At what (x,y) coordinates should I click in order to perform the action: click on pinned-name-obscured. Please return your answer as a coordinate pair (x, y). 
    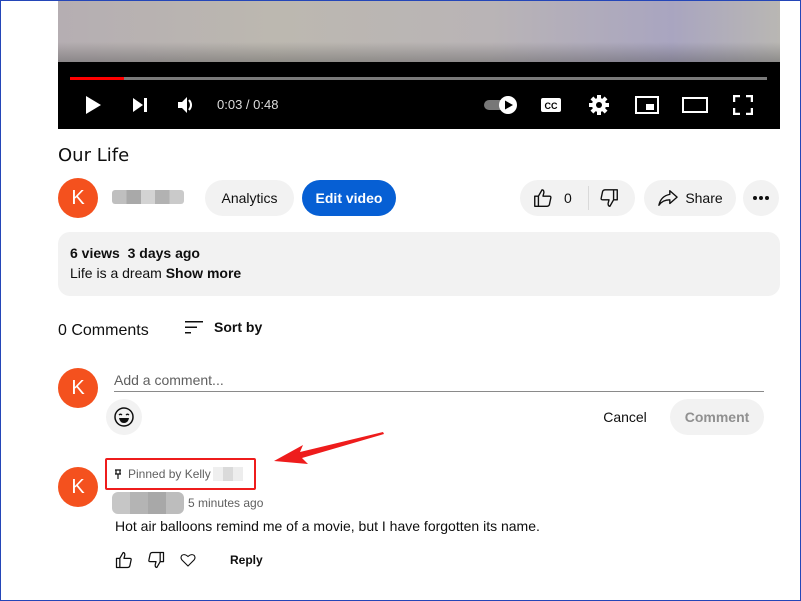
    Looking at the image, I should click on (227, 474).